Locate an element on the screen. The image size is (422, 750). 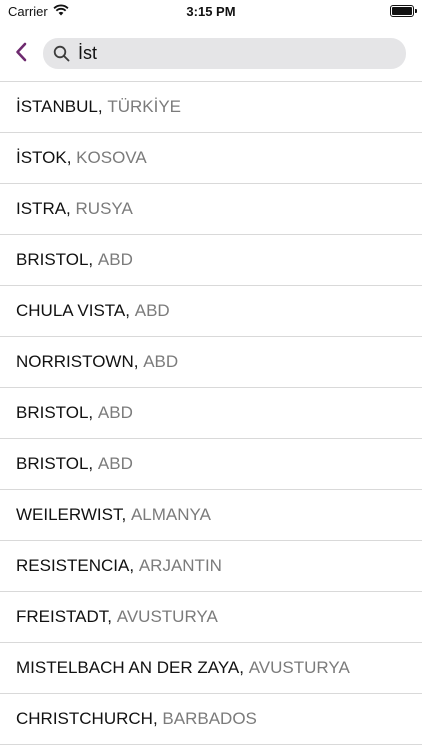
result-country: RUSYA is located at coordinates (104, 208).